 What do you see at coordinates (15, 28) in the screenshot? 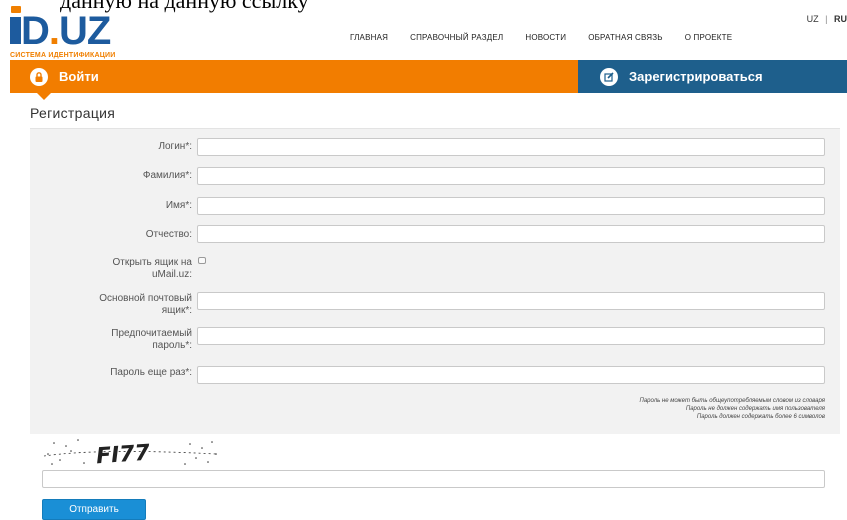
I see `logo-i-letter` at bounding box center [15, 28].